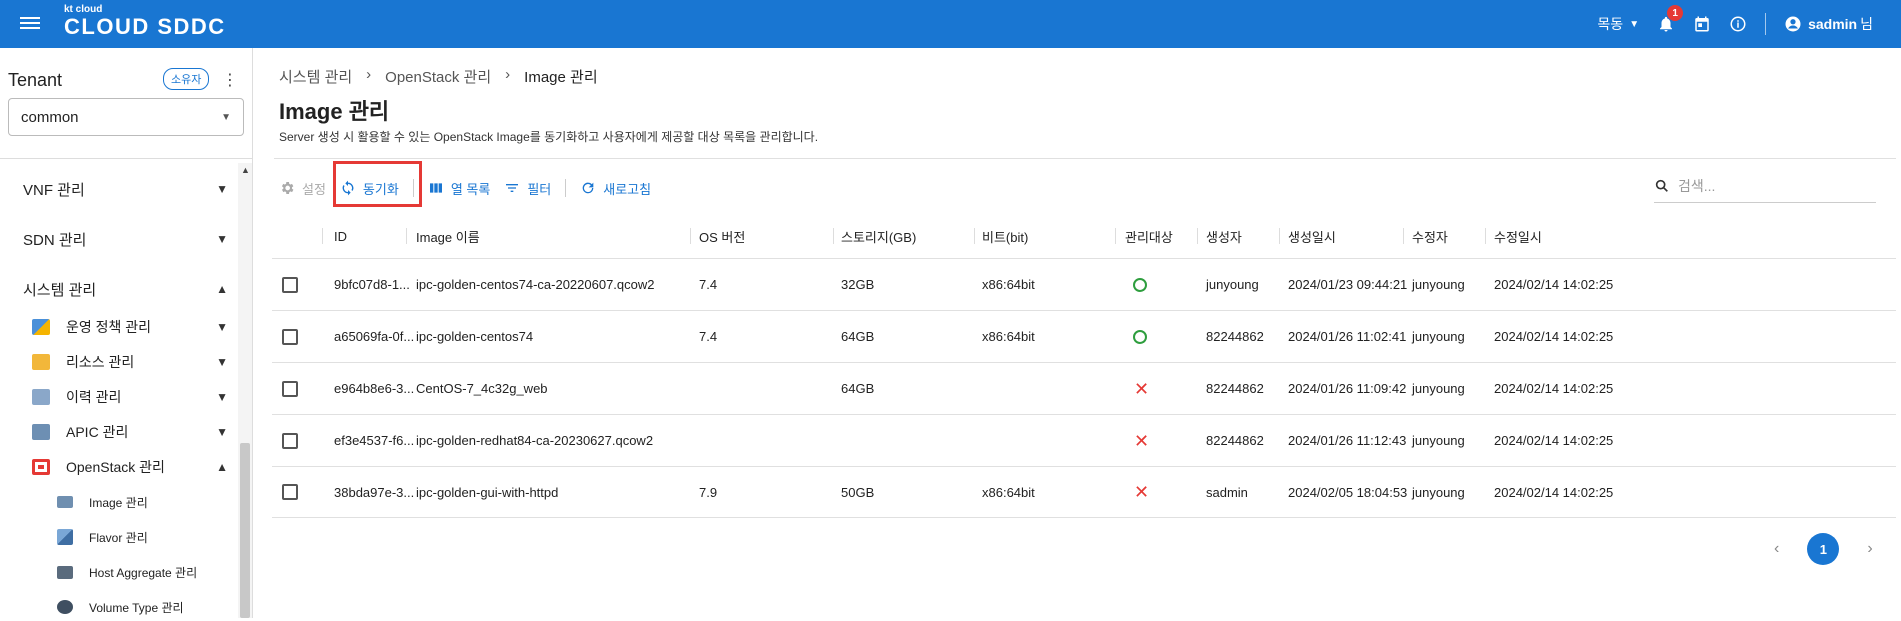 The height and width of the screenshot is (621, 1901). I want to click on user-suffix: 님, so click(1866, 24).